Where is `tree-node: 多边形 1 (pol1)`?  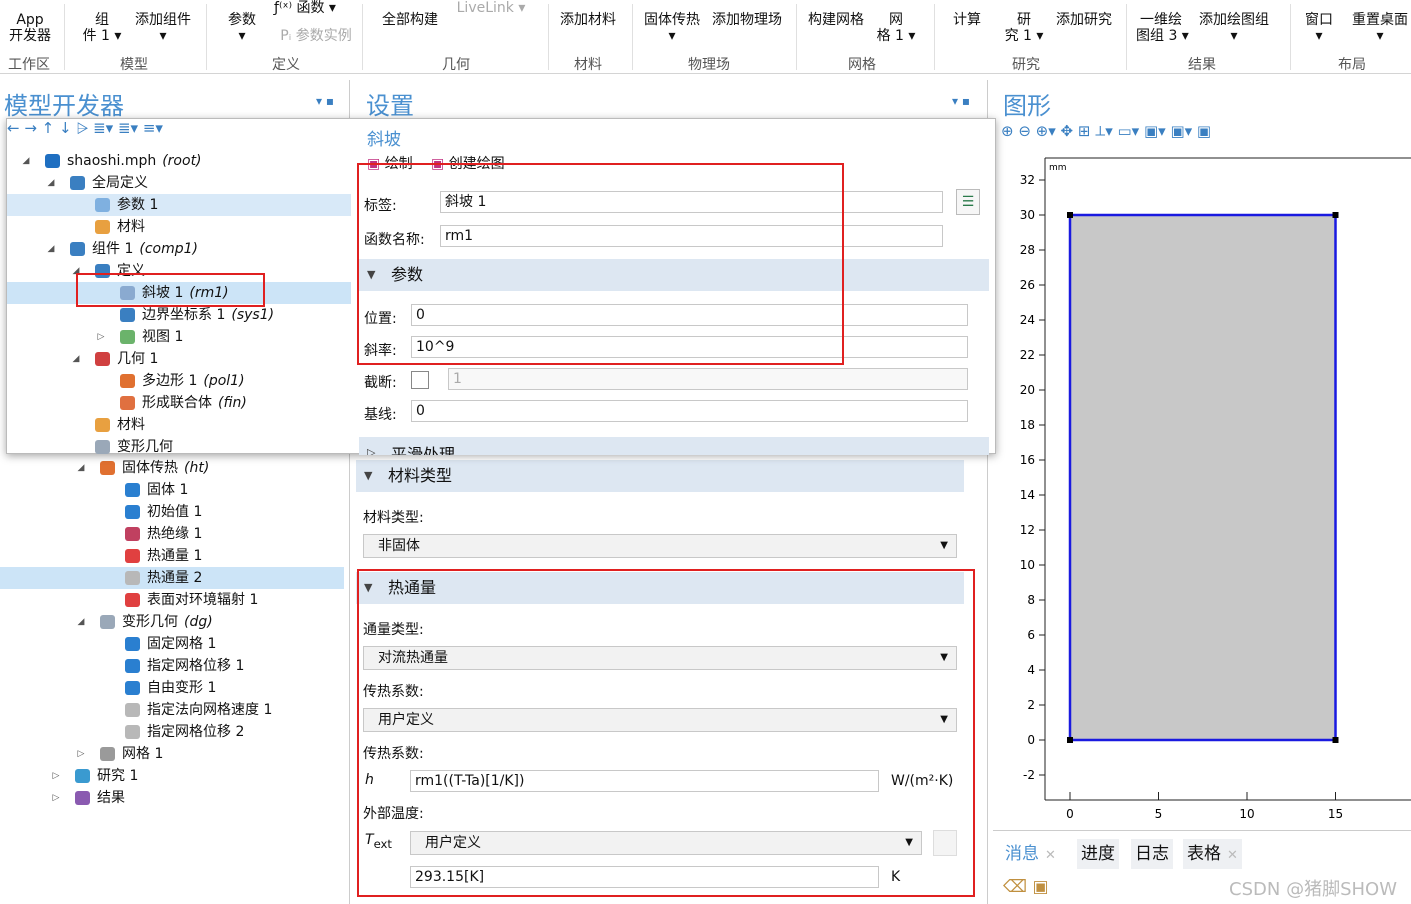
tree-node: 多边形 1 (pol1) is located at coordinates (179, 381).